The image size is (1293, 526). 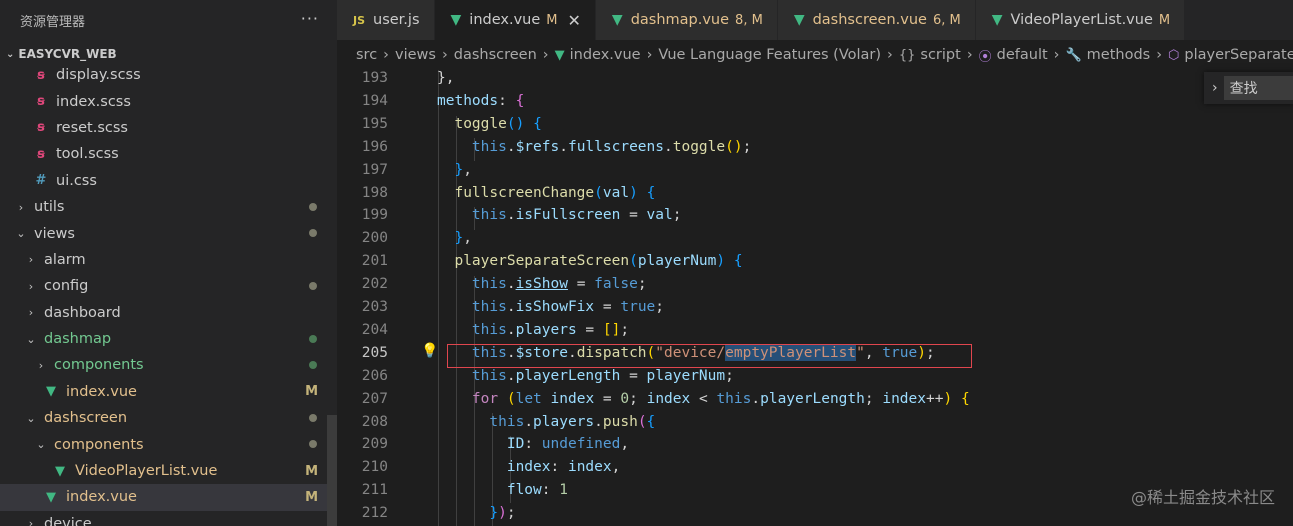 I want to click on breadcrumb-item: script, so click(x=940, y=55).